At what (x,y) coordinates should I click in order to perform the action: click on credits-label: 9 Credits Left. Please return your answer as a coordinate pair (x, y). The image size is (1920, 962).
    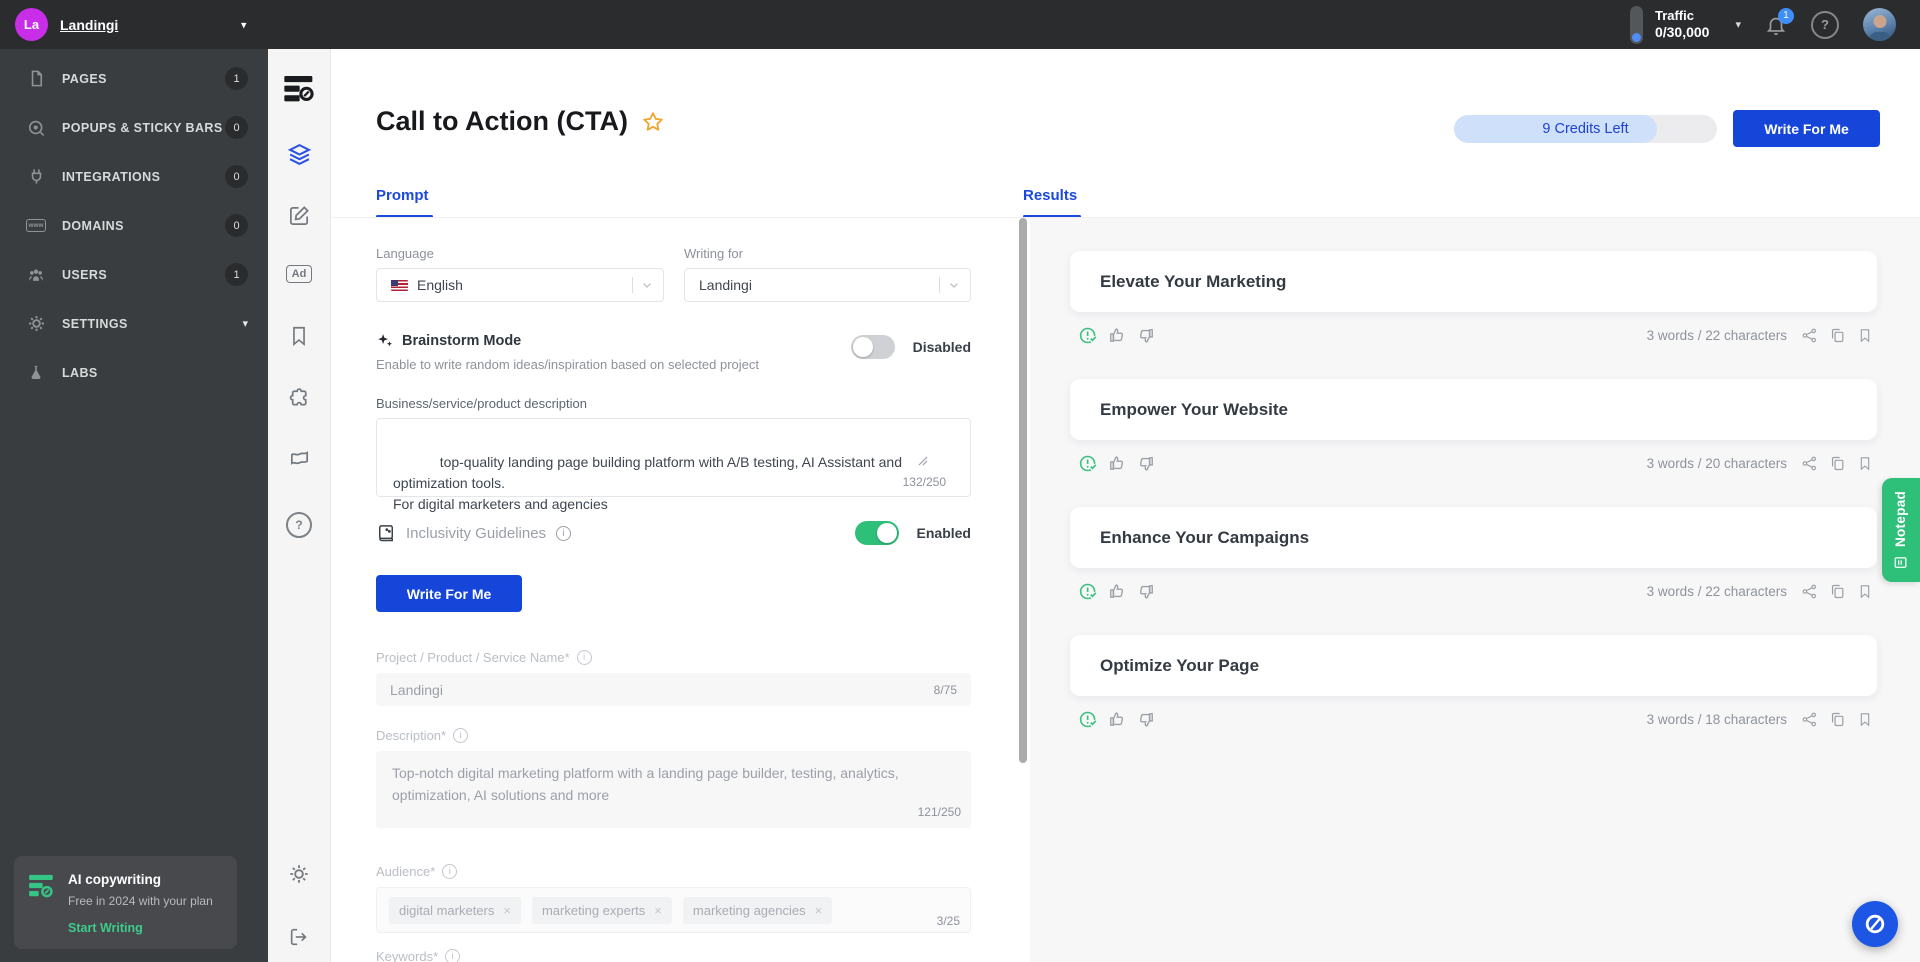
    Looking at the image, I should click on (1585, 128).